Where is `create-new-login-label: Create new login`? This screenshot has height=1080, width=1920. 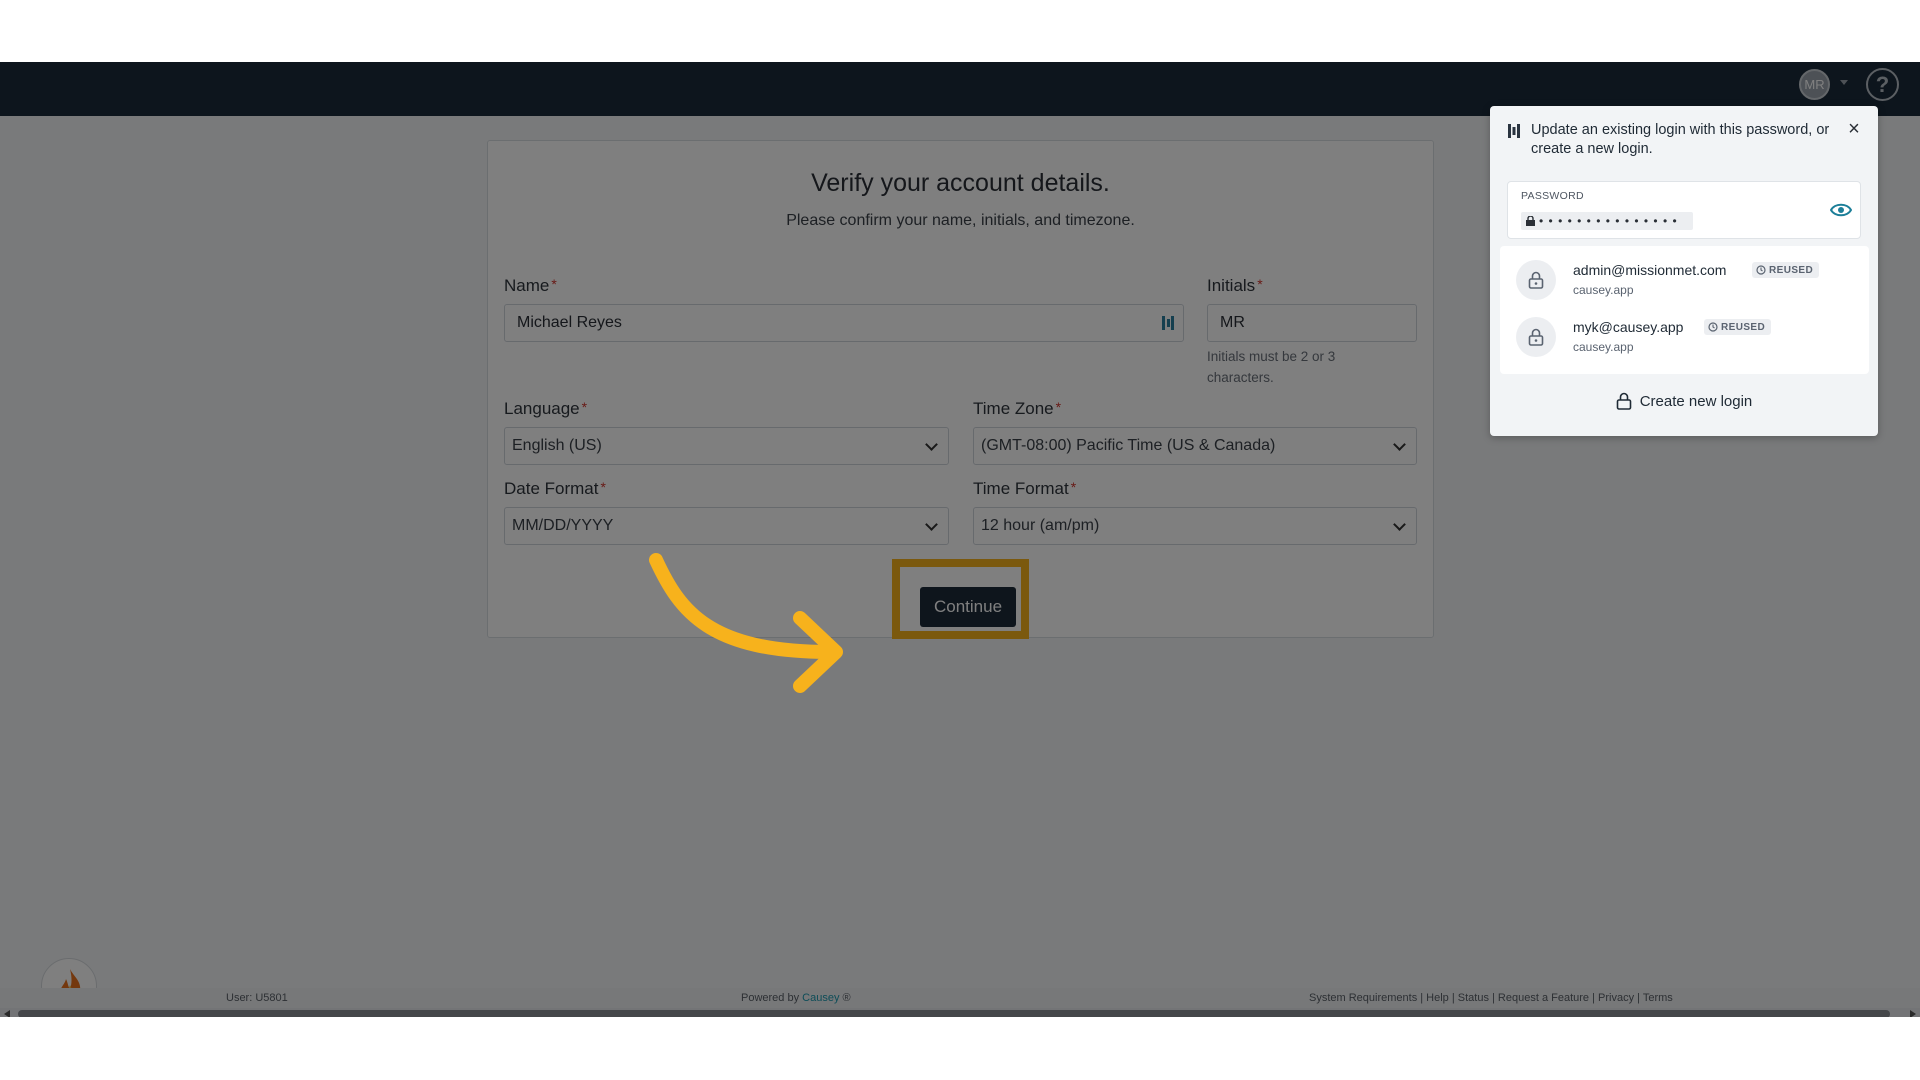 create-new-login-label: Create new login is located at coordinates (1696, 401).